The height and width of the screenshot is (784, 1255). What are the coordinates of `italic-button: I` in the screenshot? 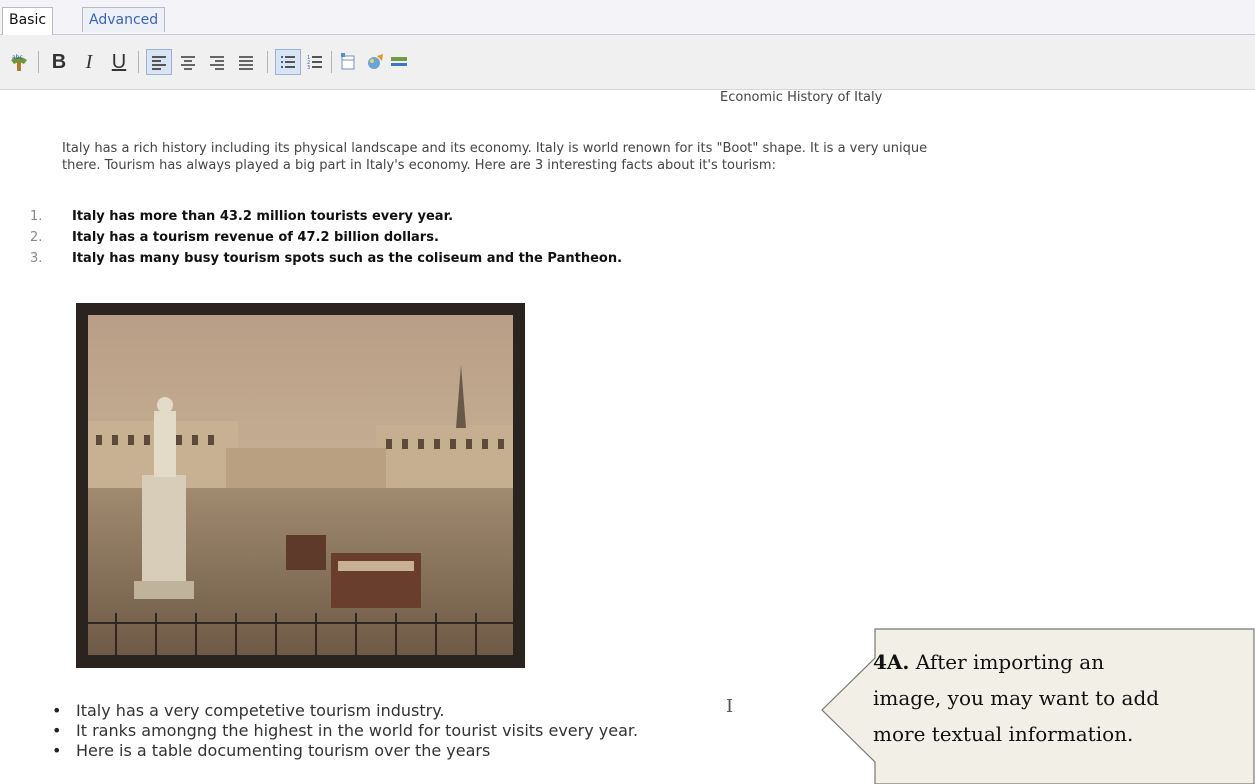 It's located at (89, 62).